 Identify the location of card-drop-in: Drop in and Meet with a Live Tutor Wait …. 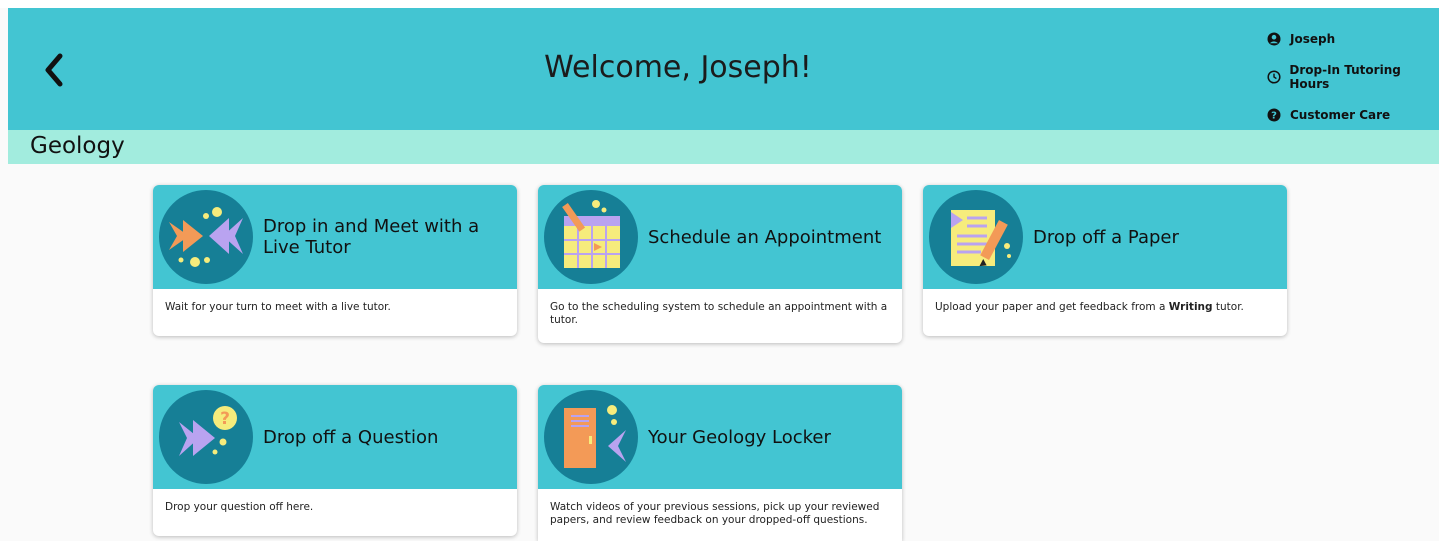
(335, 260).